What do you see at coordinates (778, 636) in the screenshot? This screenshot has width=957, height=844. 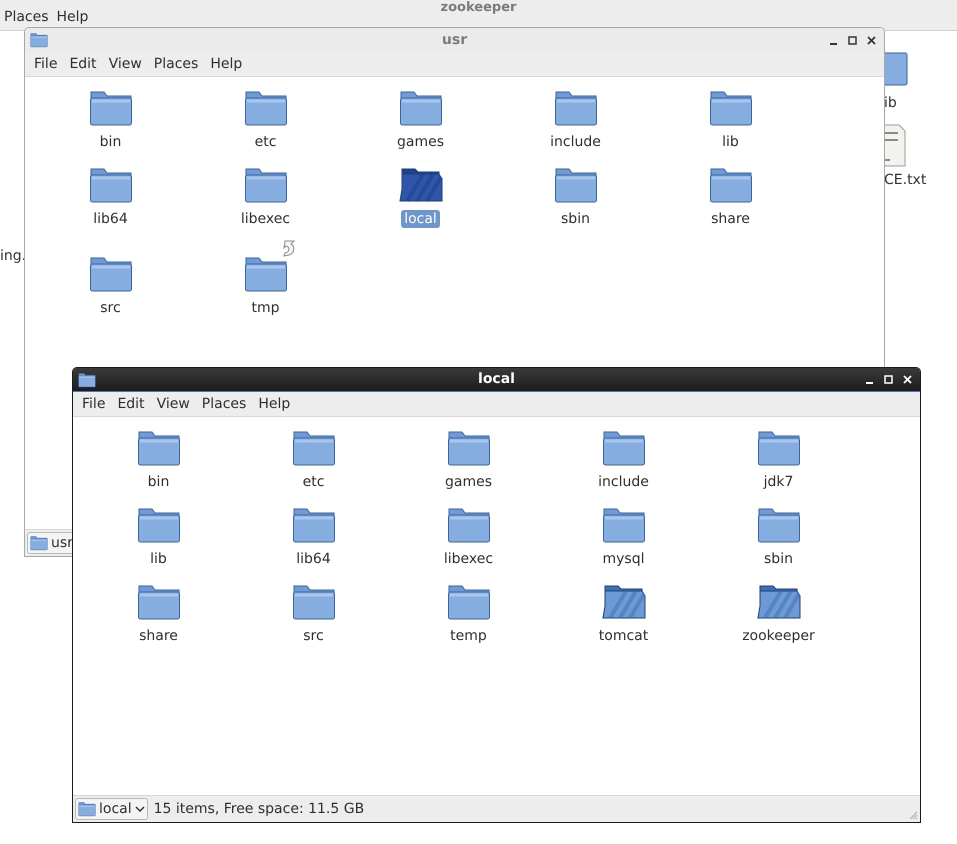 I see `folder-label: zookeeper` at bounding box center [778, 636].